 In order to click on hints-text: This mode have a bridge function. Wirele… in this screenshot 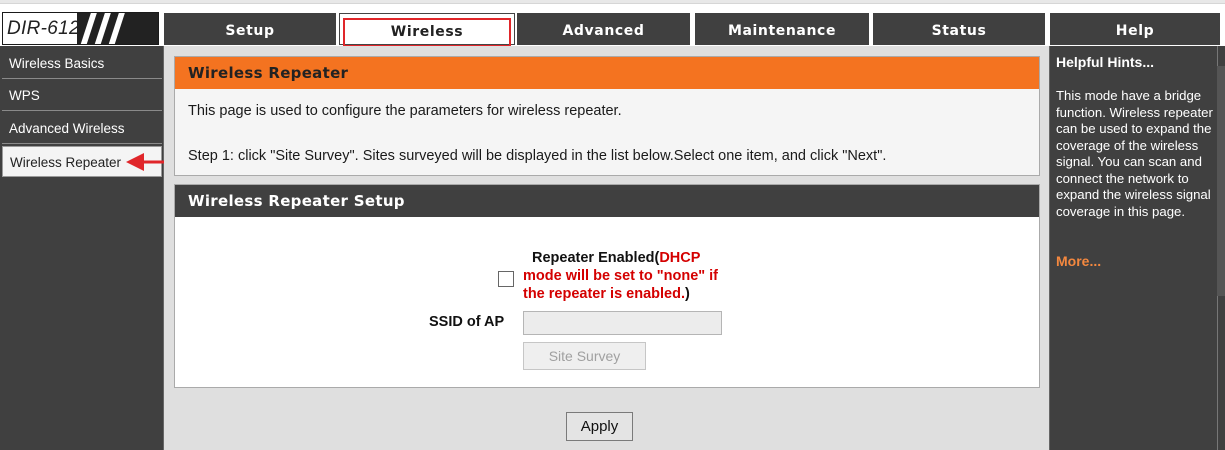, I will do `click(1134, 153)`.